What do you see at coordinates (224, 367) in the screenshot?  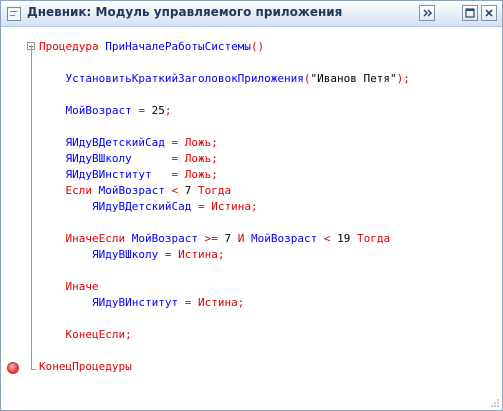 I see `code-line: КонецПроцедуры` at bounding box center [224, 367].